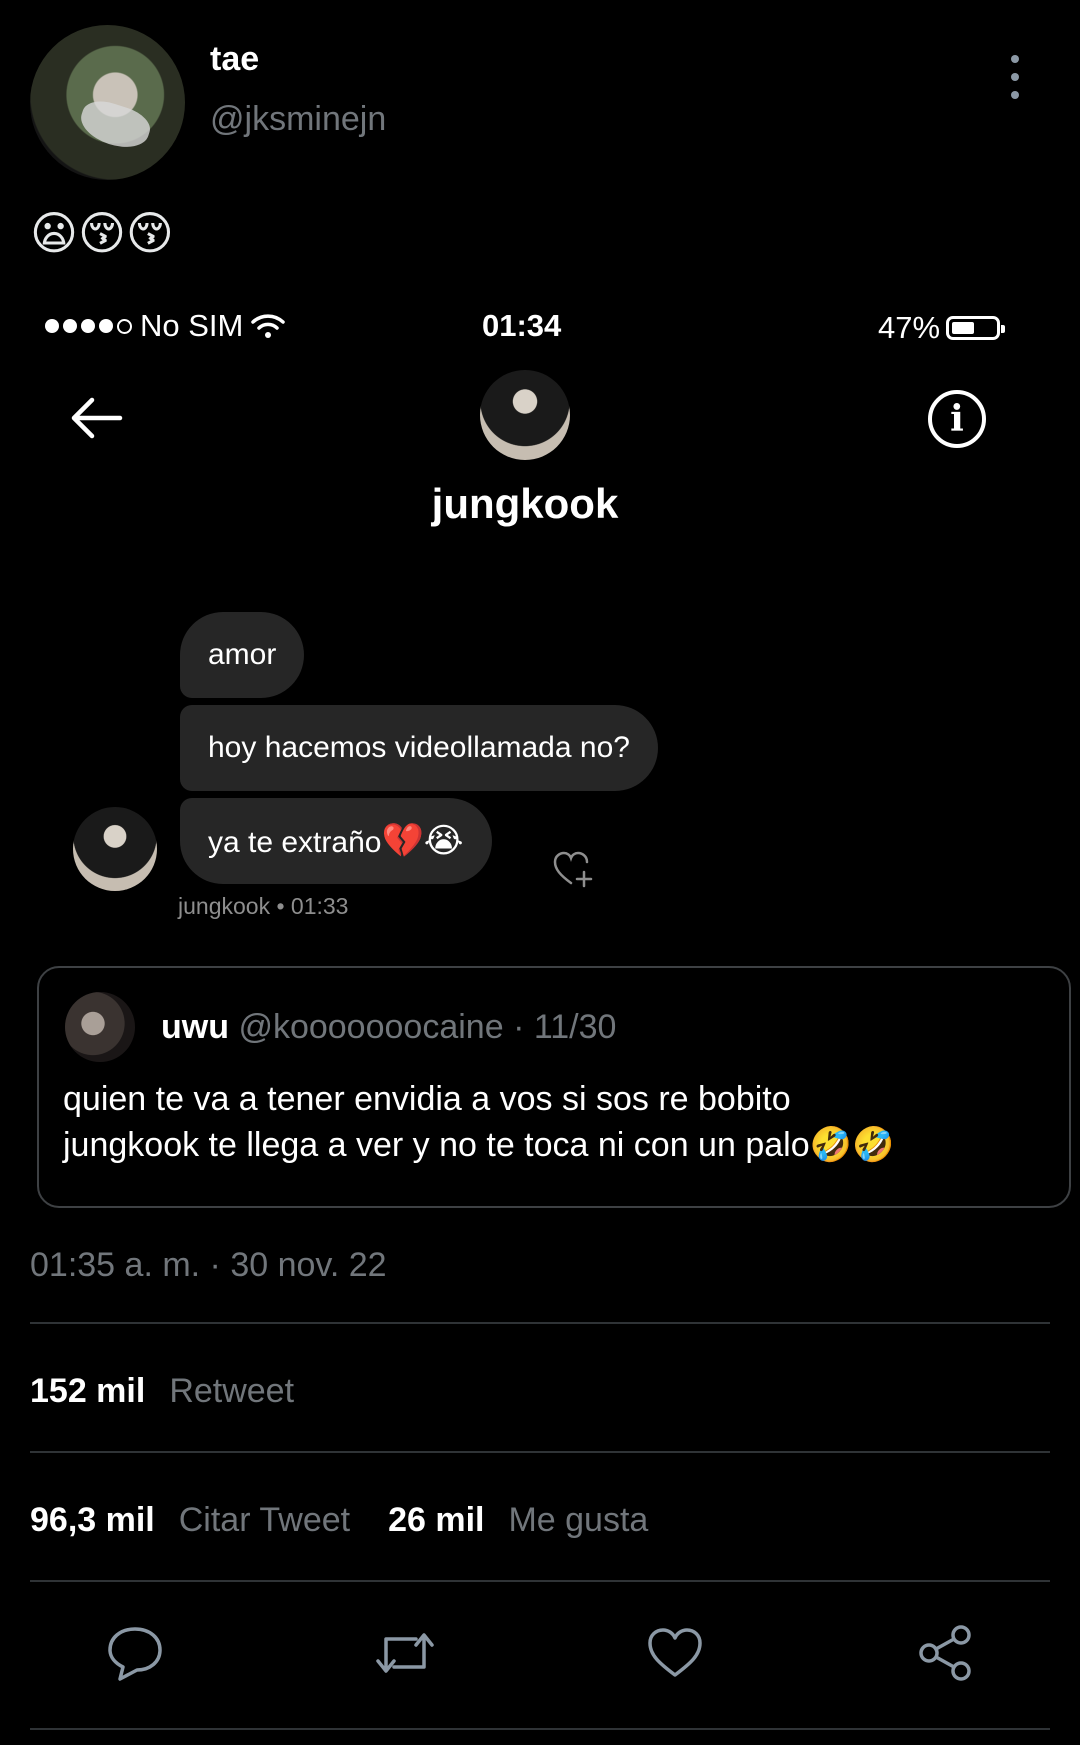 The width and height of the screenshot is (1080, 1745). I want to click on retweet-stats: 152 mil Retweet, so click(162, 1391).